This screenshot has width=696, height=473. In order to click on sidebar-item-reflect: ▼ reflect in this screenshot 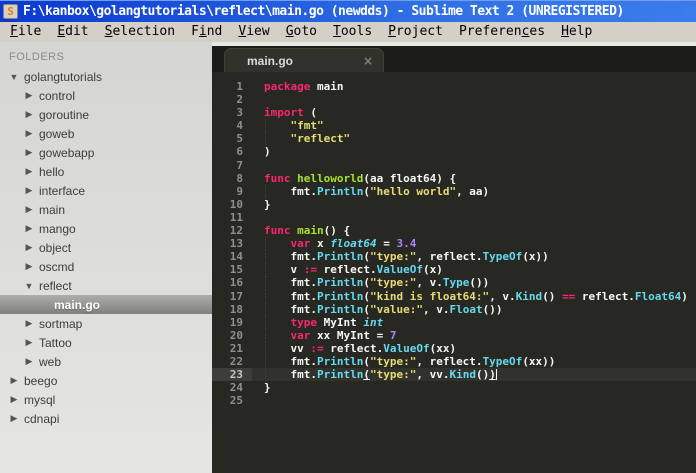, I will do `click(106, 285)`.